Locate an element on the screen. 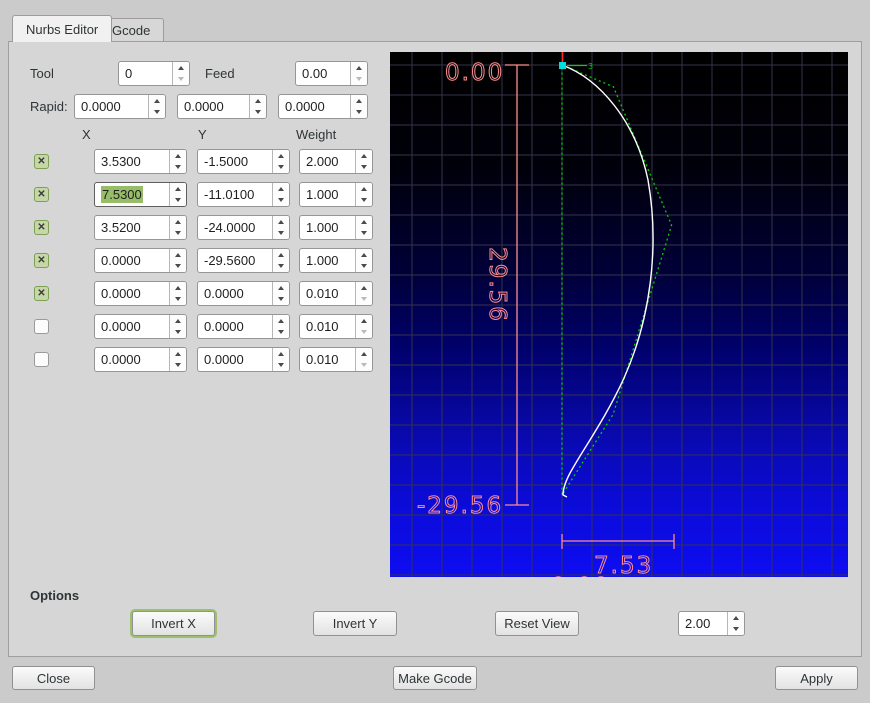 The width and height of the screenshot is (870, 703). point-x-value: 7.5300 is located at coordinates (132, 194).